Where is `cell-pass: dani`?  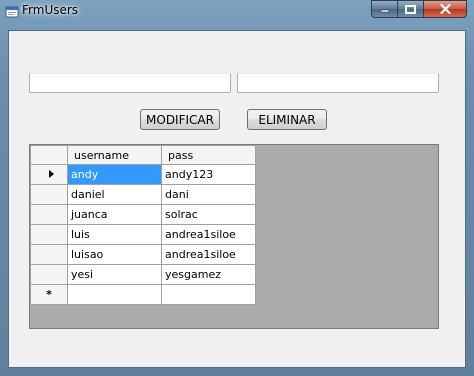
cell-pass: dani is located at coordinates (208, 194).